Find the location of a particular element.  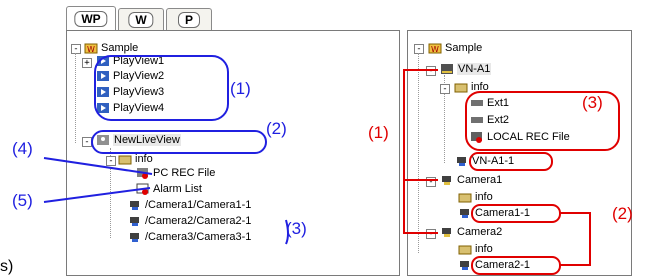

expander-plus: + is located at coordinates (87, 63).